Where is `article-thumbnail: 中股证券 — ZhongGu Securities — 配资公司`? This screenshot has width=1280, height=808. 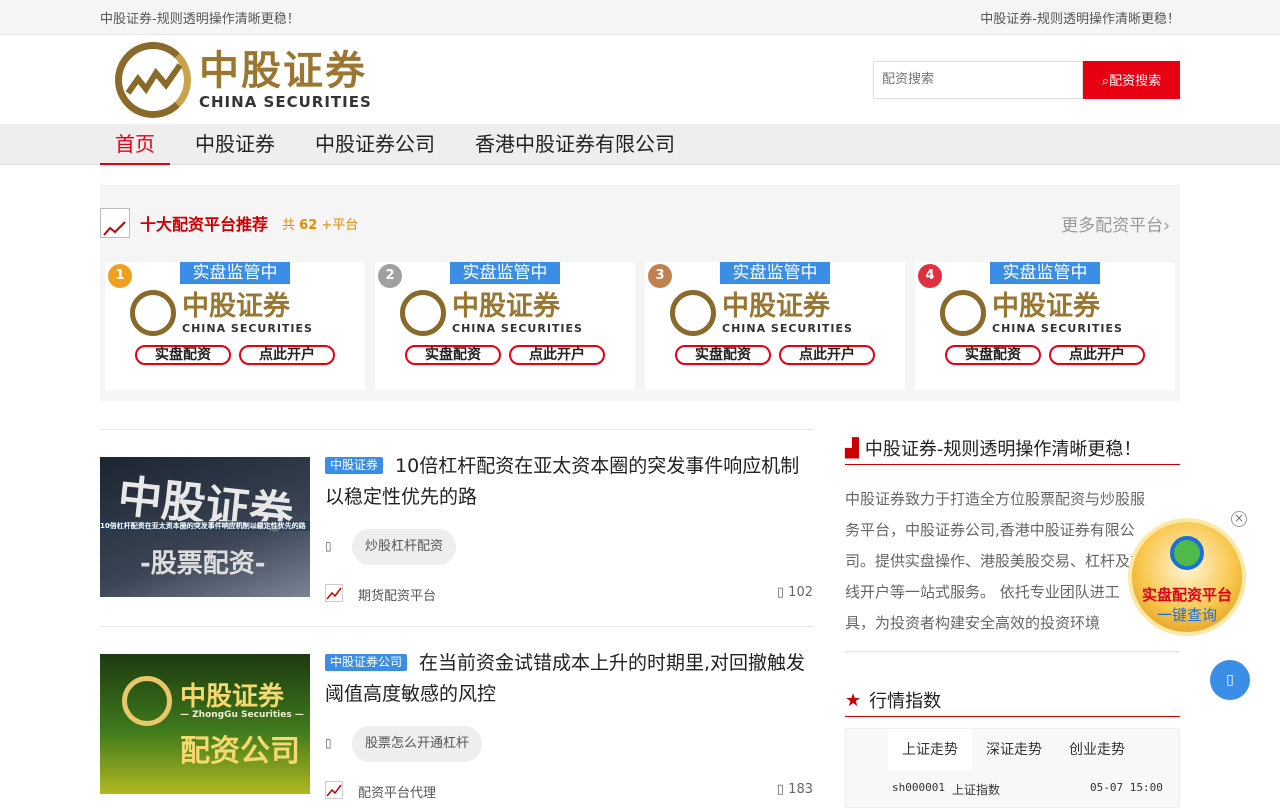 article-thumbnail: 中股证券 — ZhongGu Securities — 配资公司 is located at coordinates (205, 724).